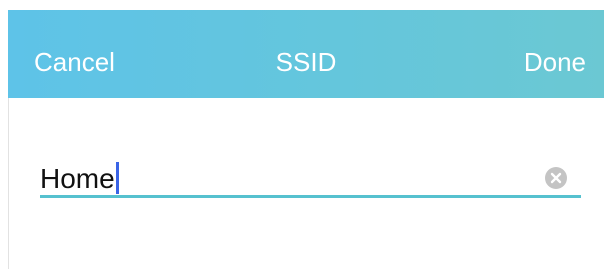 The image size is (604, 269). I want to click on ssid-input-field: Home, so click(310, 178).